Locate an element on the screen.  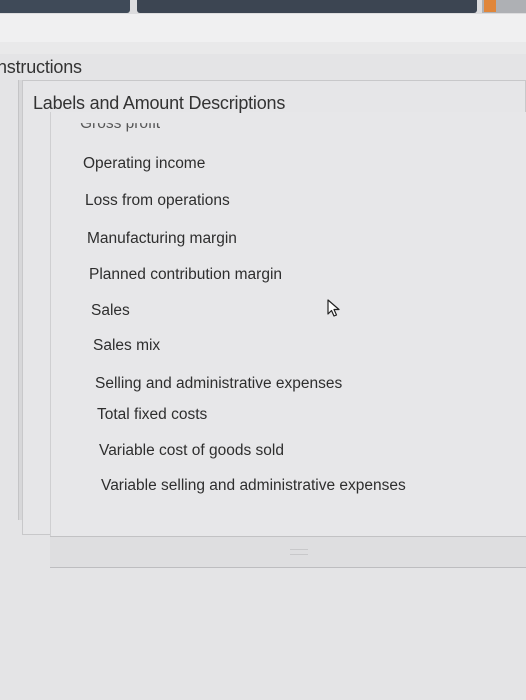
panel-title: Labels and Amount Descriptions is located at coordinates (159, 103).